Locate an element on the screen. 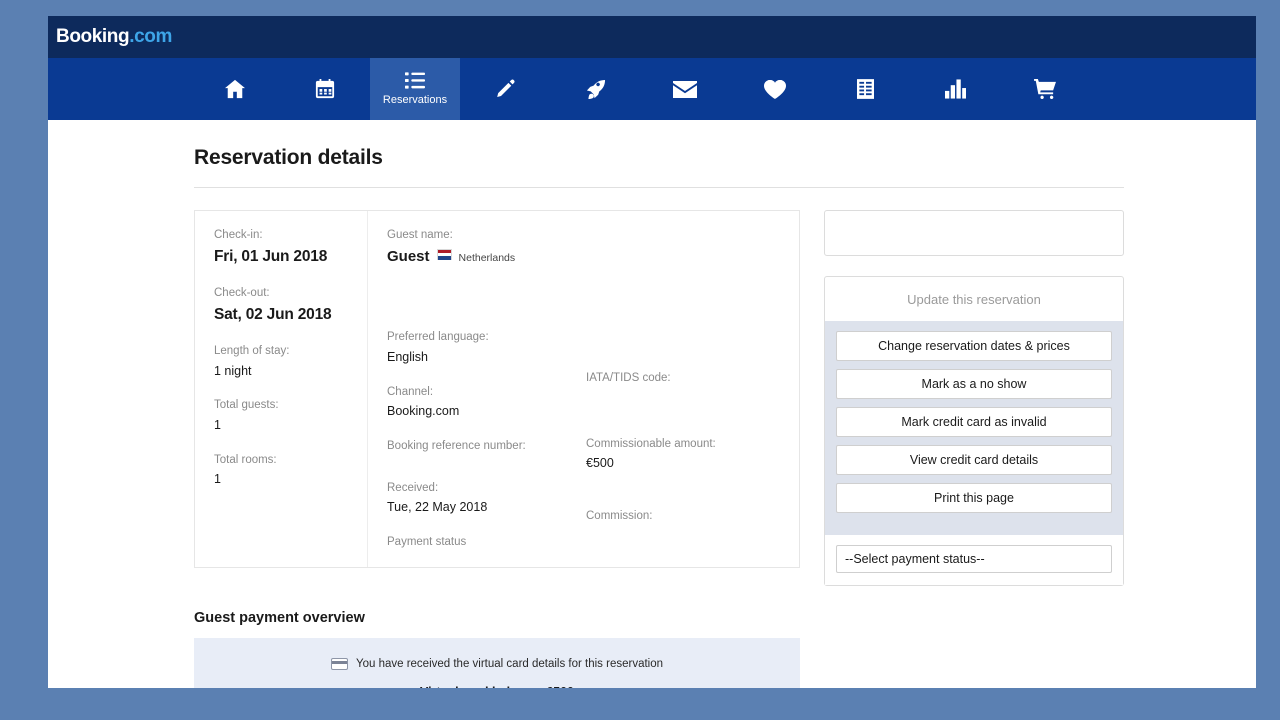  brand-bar: Booking.com is located at coordinates (652, 37).